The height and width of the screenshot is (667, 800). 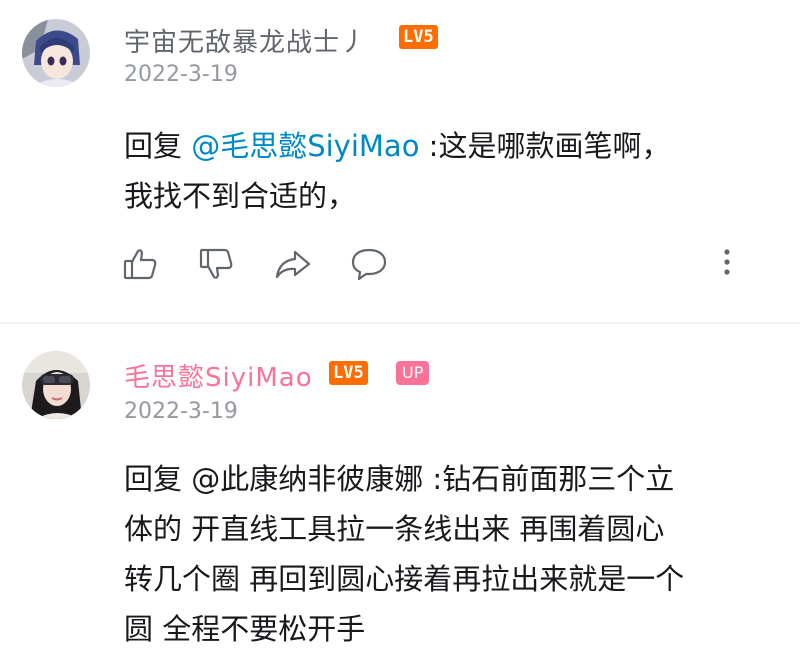 What do you see at coordinates (400, 323) in the screenshot?
I see `comment-divider` at bounding box center [400, 323].